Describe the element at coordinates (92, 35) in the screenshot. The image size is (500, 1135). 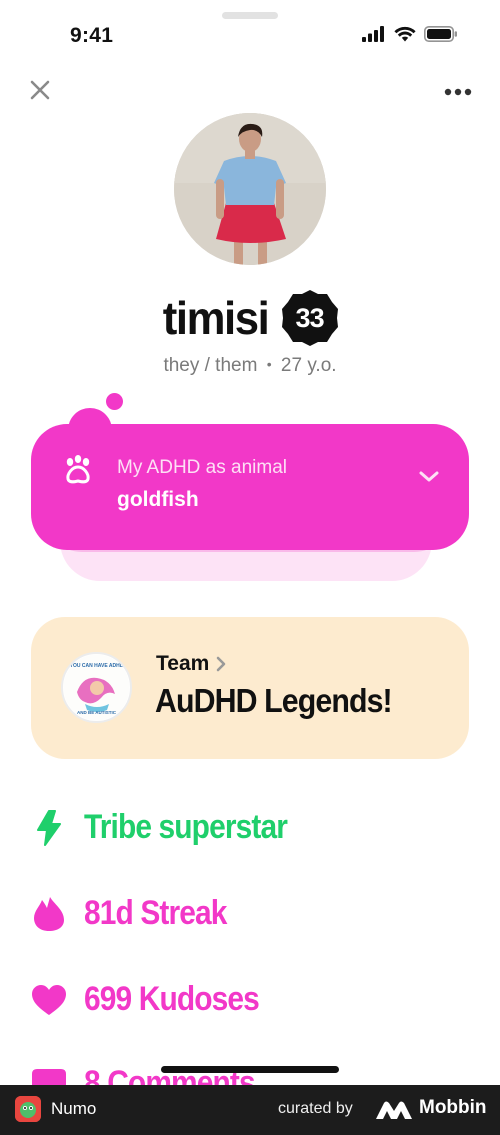
I see `status-time: 9:41` at that location.